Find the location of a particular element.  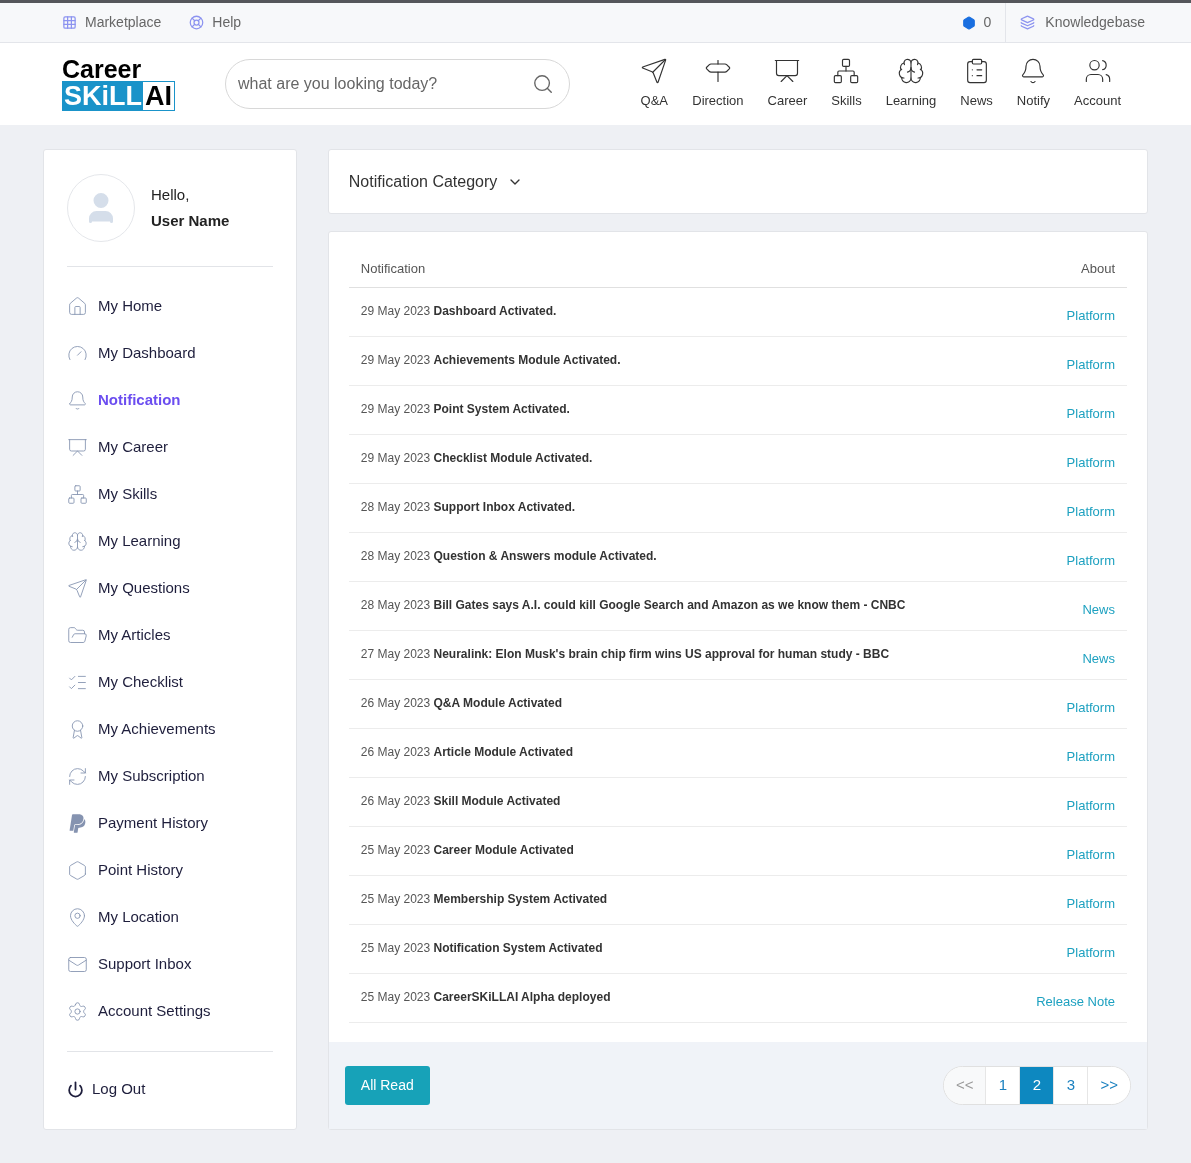

grid-icon is located at coordinates (69, 22).